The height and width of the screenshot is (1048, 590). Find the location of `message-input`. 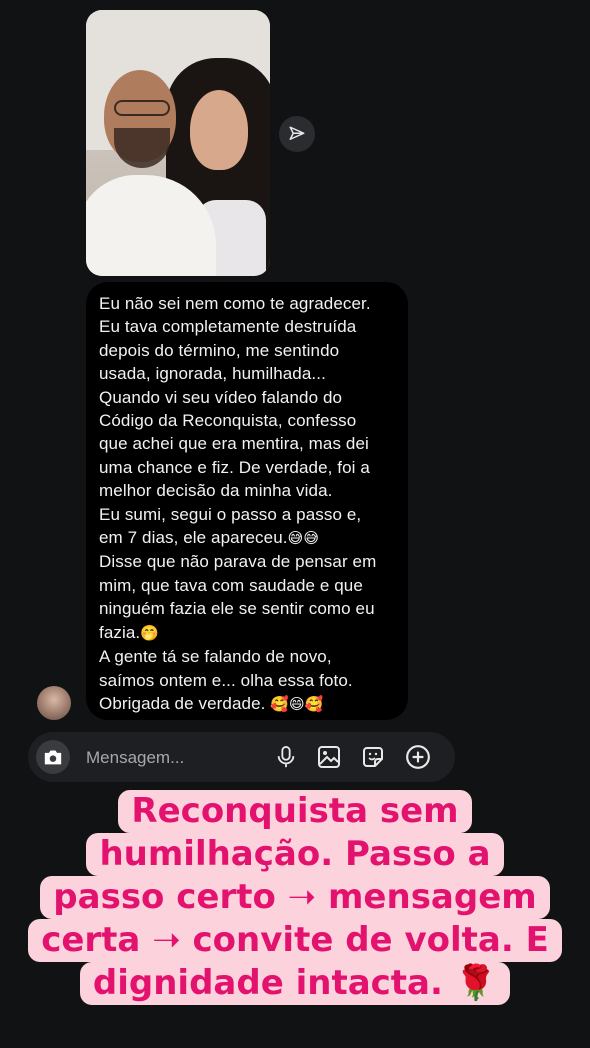

message-input is located at coordinates (176, 758).